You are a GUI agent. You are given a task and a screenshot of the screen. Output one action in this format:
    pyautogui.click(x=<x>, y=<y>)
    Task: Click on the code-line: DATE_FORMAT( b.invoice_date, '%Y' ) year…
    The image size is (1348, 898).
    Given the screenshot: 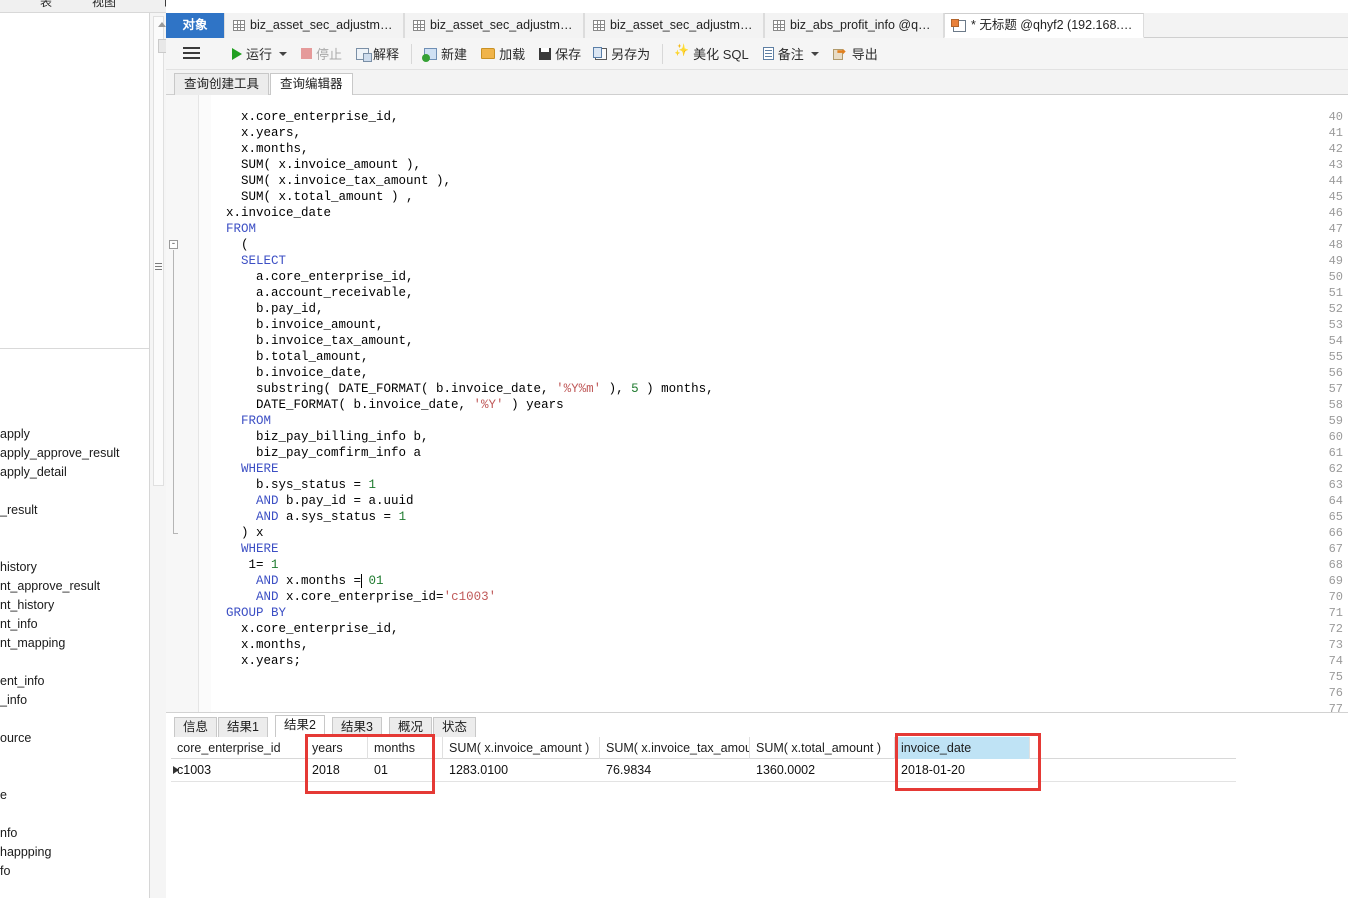 What is the action you would take?
    pyautogui.click(x=387, y=405)
    